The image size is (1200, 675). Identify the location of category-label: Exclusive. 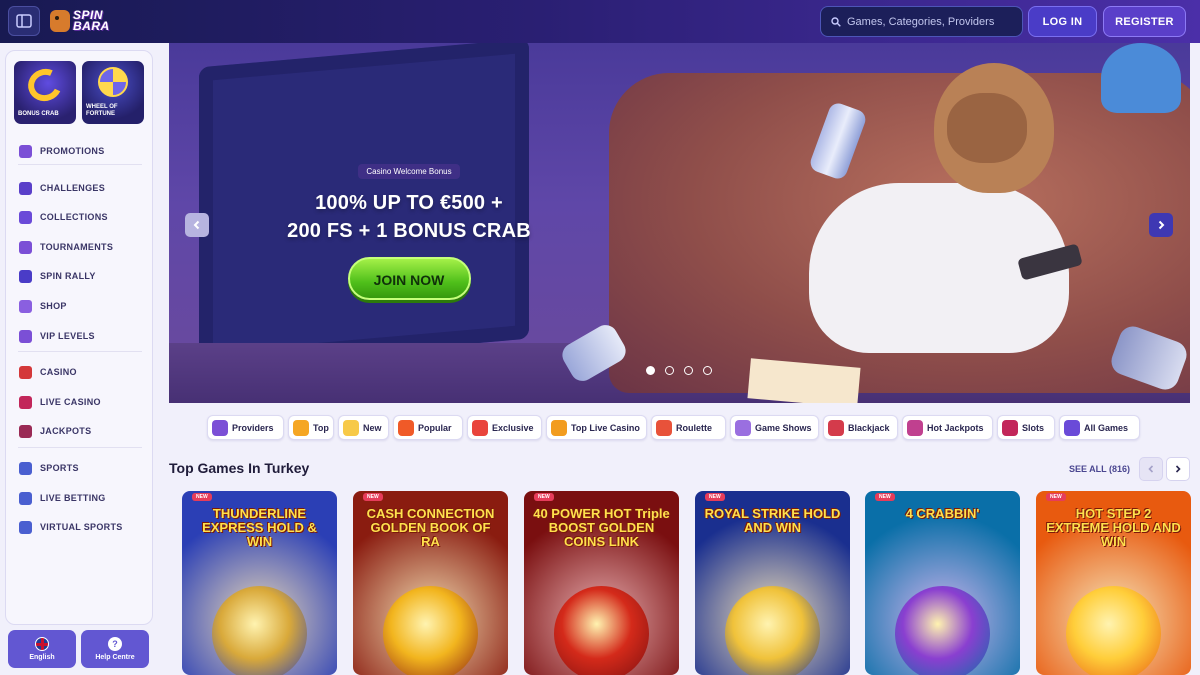
(513, 427).